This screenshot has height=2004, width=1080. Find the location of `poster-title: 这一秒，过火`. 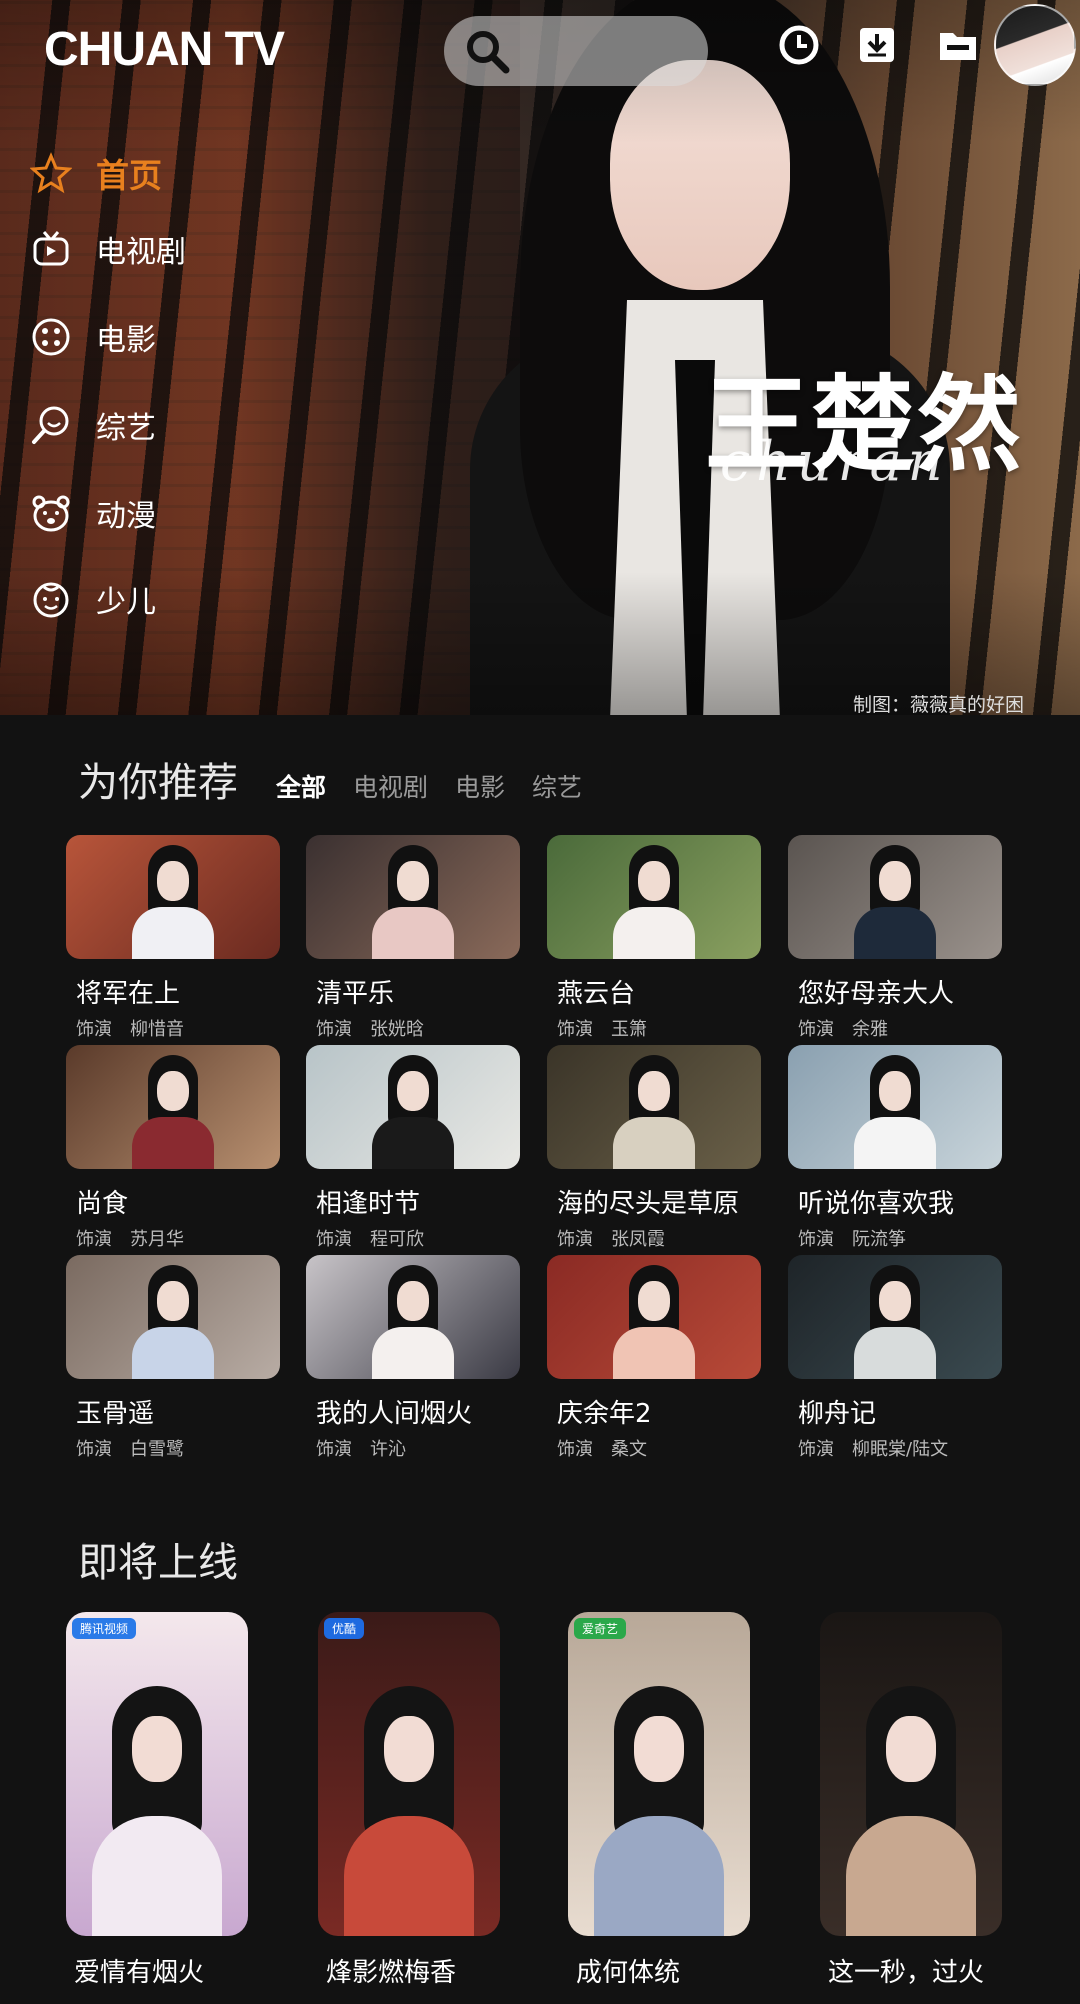

poster-title: 这一秒，过火 is located at coordinates (906, 1973).